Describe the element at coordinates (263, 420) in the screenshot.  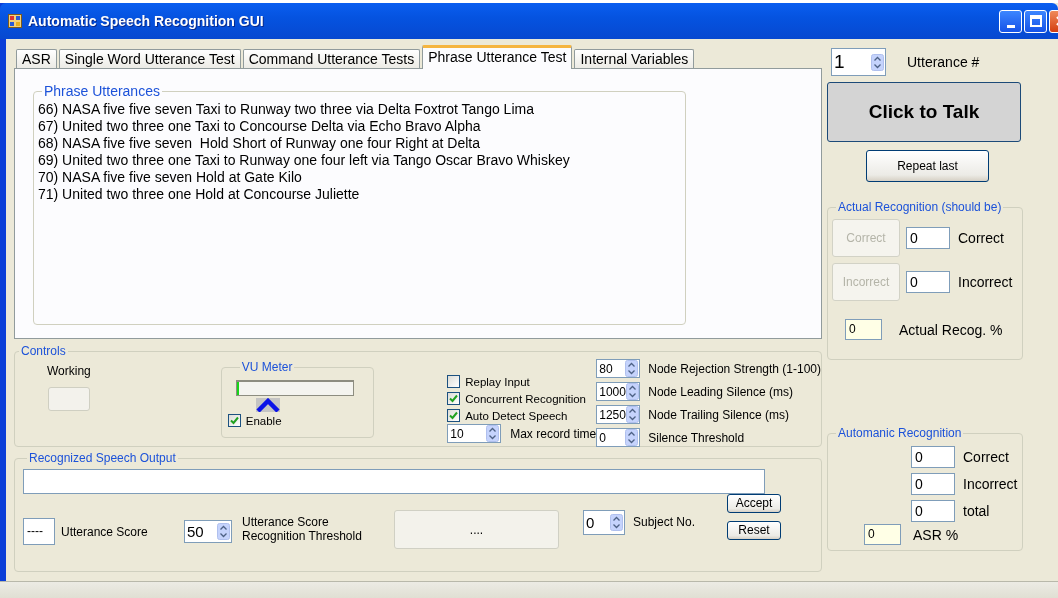
I see `checkbox-label: Enable` at that location.